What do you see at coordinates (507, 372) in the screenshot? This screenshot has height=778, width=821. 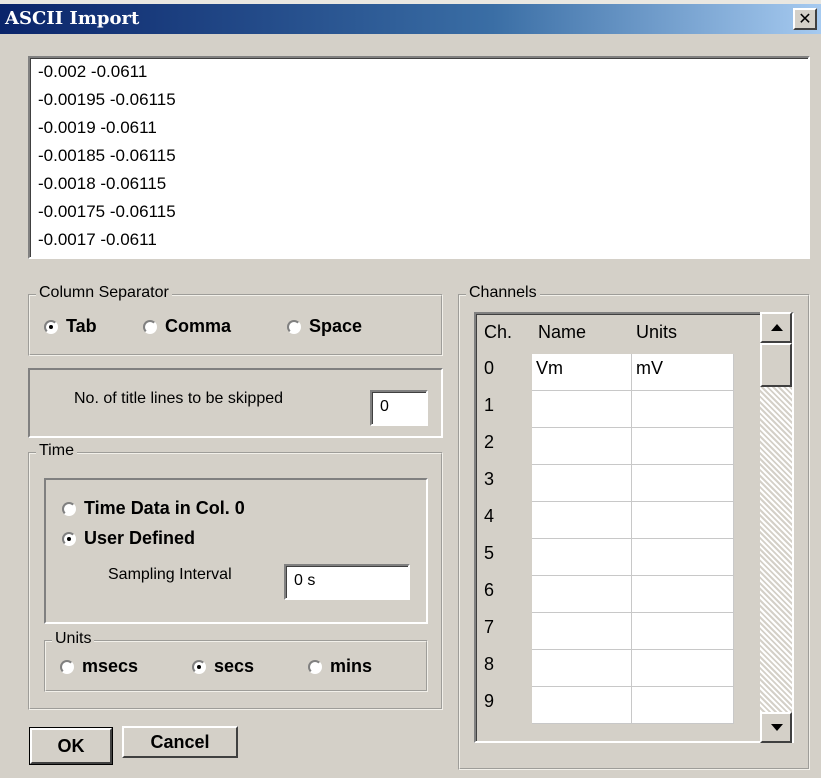 I see `row-channel-number: 0` at bounding box center [507, 372].